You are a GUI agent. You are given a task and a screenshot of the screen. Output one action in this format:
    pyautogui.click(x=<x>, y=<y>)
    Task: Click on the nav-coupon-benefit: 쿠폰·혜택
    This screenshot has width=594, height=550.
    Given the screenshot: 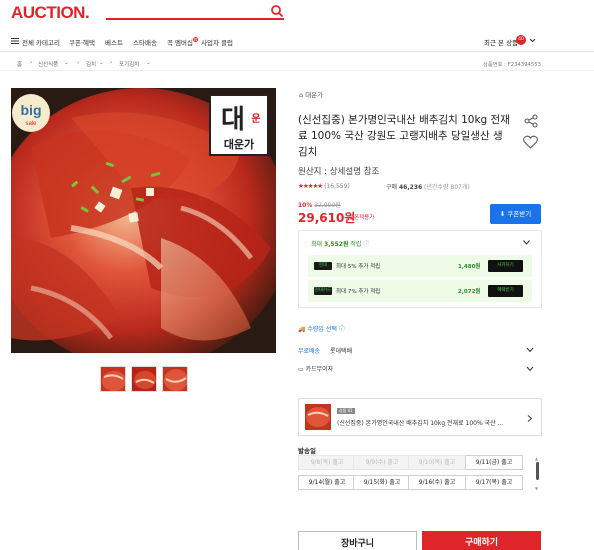 What is the action you would take?
    pyautogui.click(x=82, y=42)
    